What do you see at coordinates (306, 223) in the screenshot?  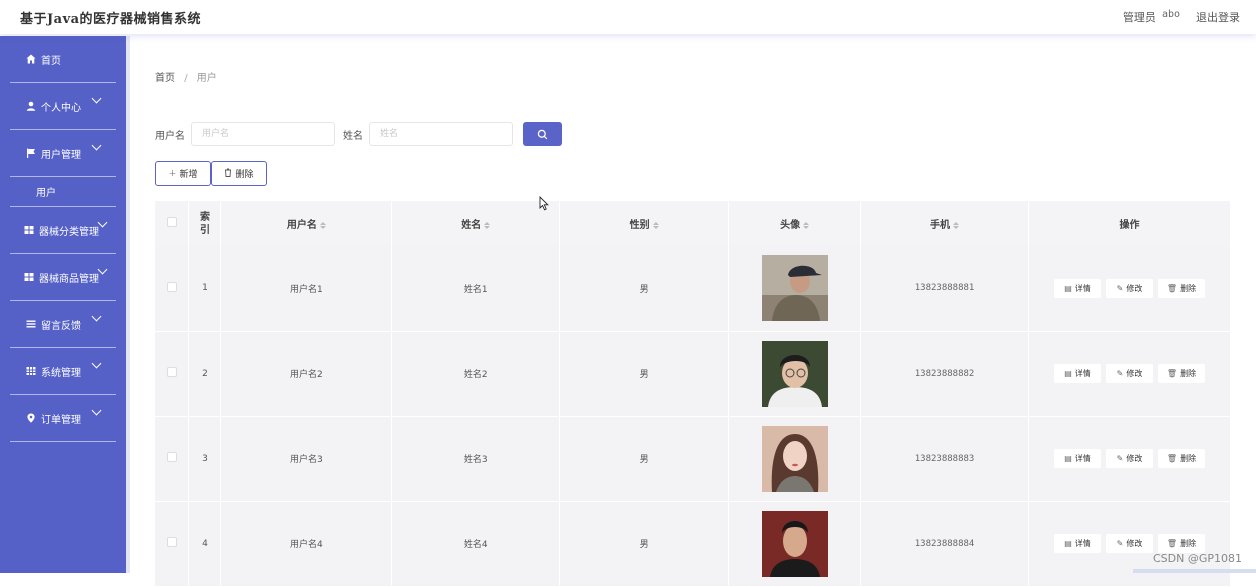 I see `column-header-username: 用户名` at bounding box center [306, 223].